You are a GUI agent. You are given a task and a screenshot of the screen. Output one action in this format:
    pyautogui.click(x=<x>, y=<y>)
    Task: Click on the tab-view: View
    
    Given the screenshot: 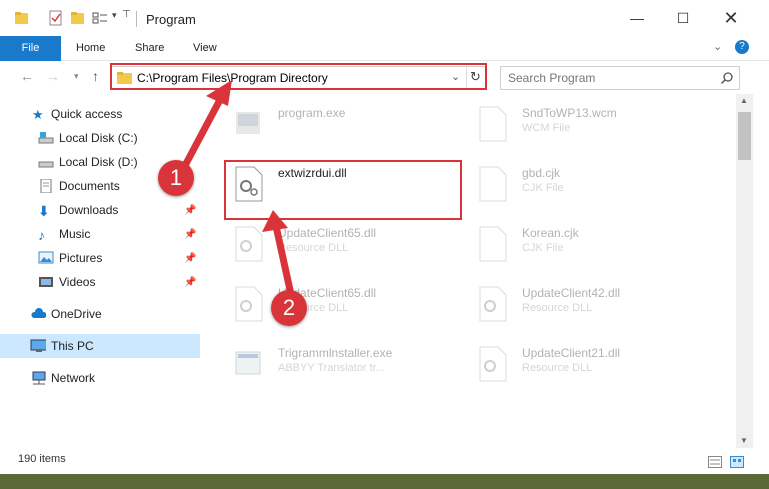 What is the action you would take?
    pyautogui.click(x=205, y=48)
    